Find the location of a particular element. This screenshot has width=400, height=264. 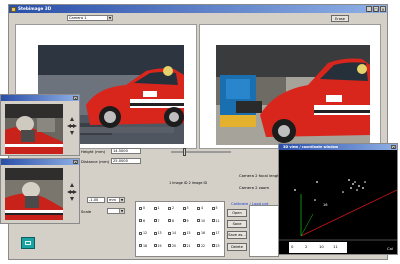

results-list is located at coordinates (264, 231).